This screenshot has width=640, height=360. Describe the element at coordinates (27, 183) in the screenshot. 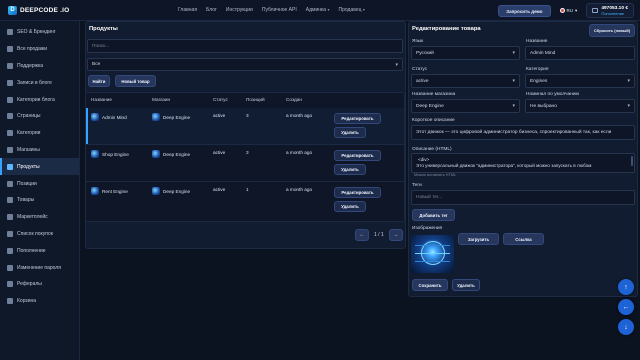

I see `sidebar-item-label: Позиции` at that location.